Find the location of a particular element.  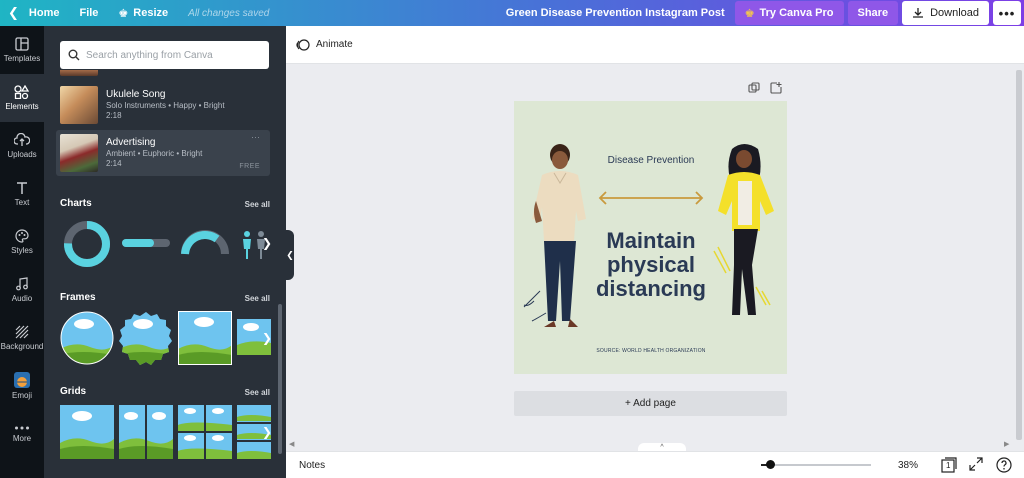

share-button: Share is located at coordinates (873, 13).